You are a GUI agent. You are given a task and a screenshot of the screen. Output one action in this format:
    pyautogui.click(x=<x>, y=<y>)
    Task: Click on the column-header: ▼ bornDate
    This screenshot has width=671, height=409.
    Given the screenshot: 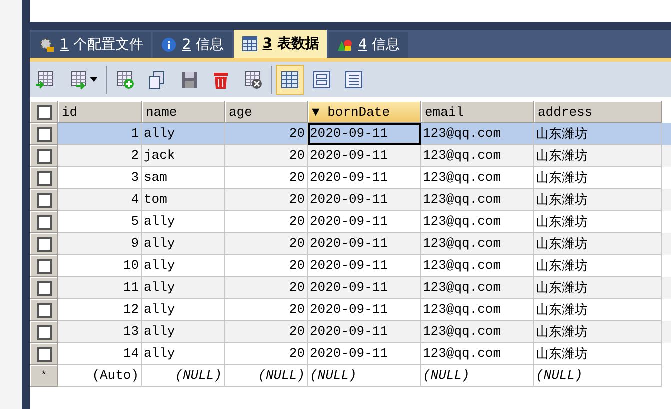 What is the action you would take?
    pyautogui.click(x=364, y=112)
    